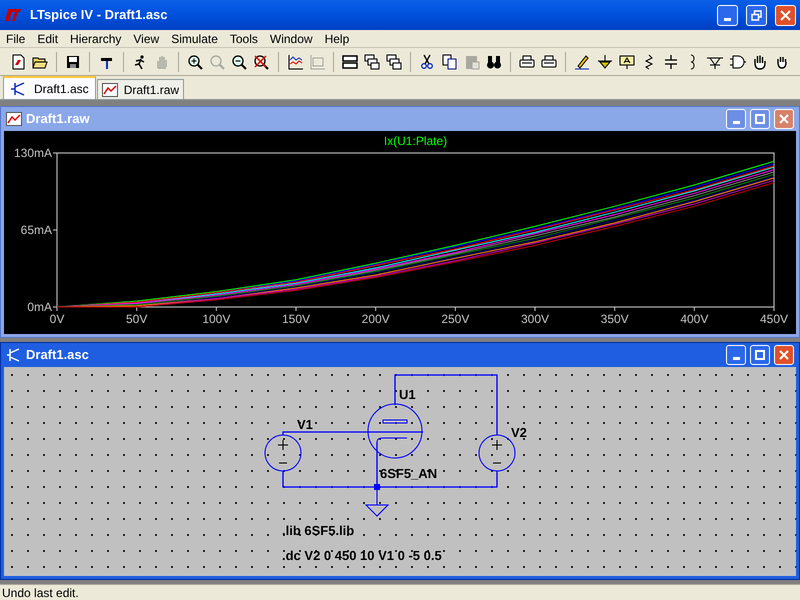  I want to click on menu-item: Hierarchy, so click(95, 38).